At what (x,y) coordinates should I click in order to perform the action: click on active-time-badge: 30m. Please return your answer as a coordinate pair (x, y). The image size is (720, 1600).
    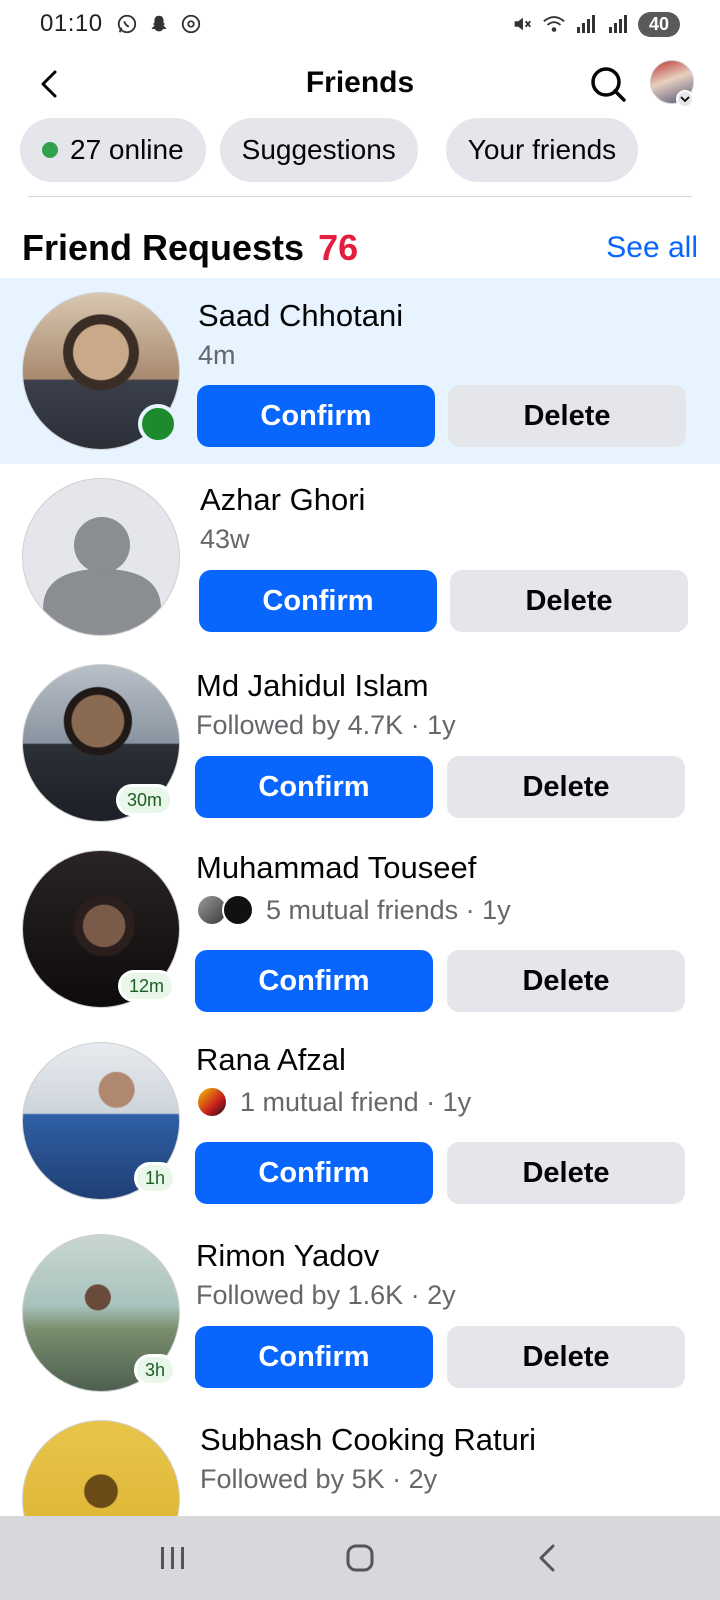
    Looking at the image, I should click on (145, 800).